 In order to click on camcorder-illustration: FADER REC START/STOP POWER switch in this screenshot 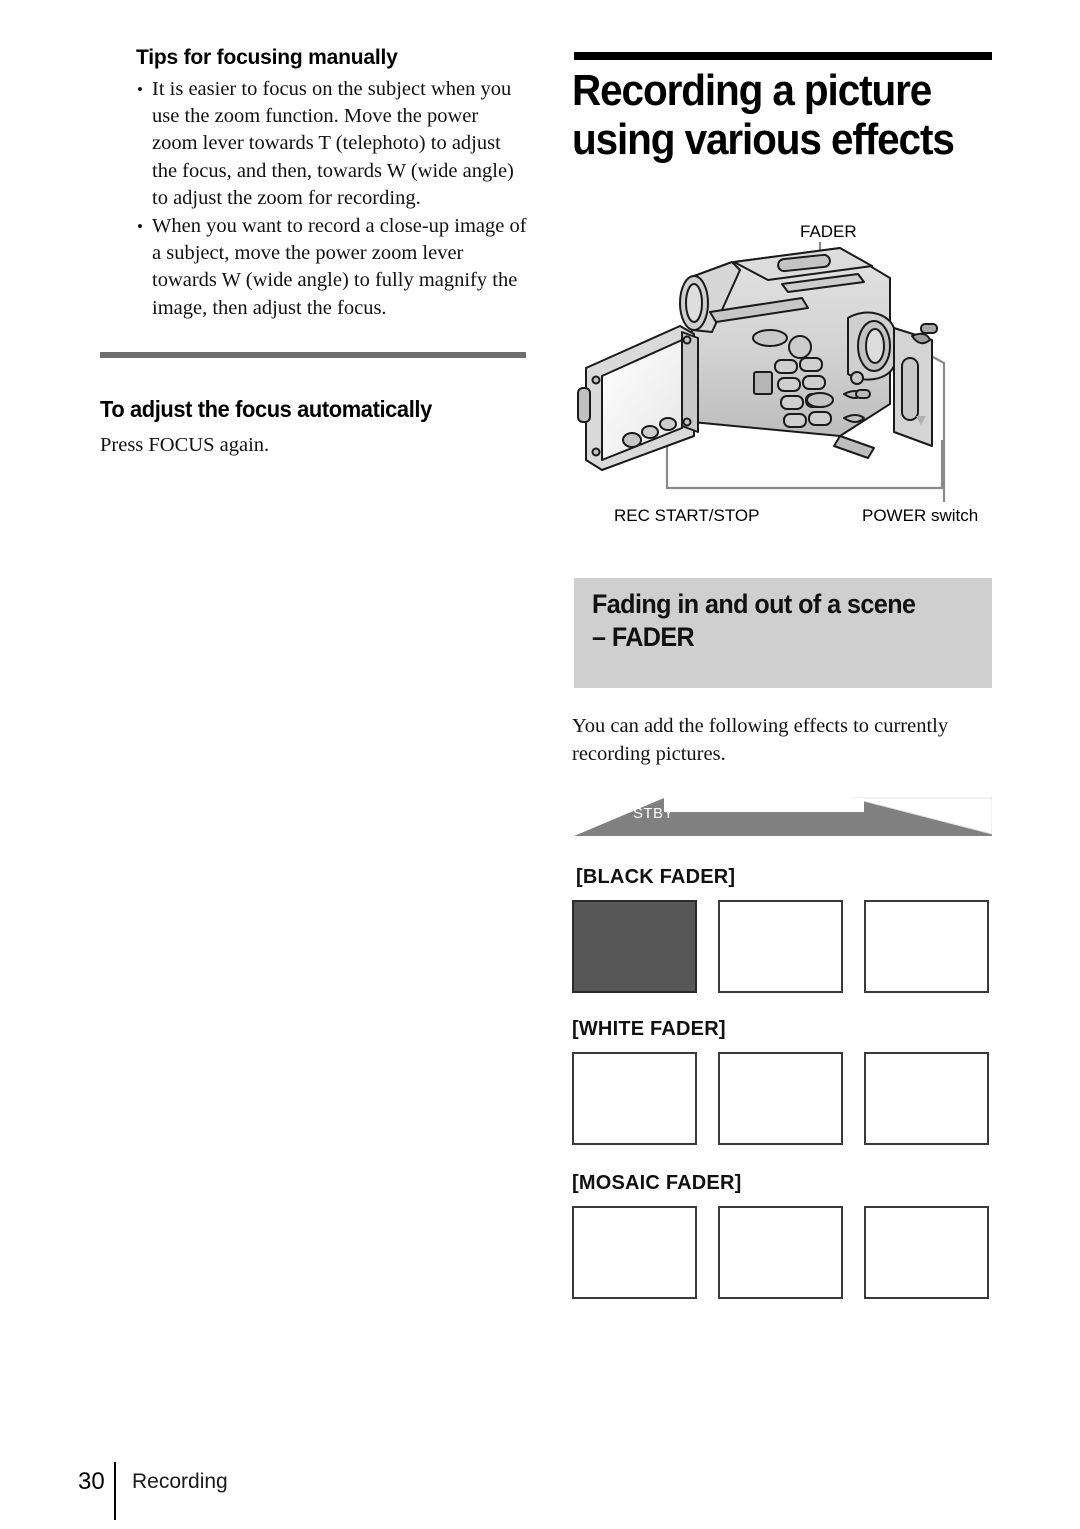, I will do `click(782, 372)`.